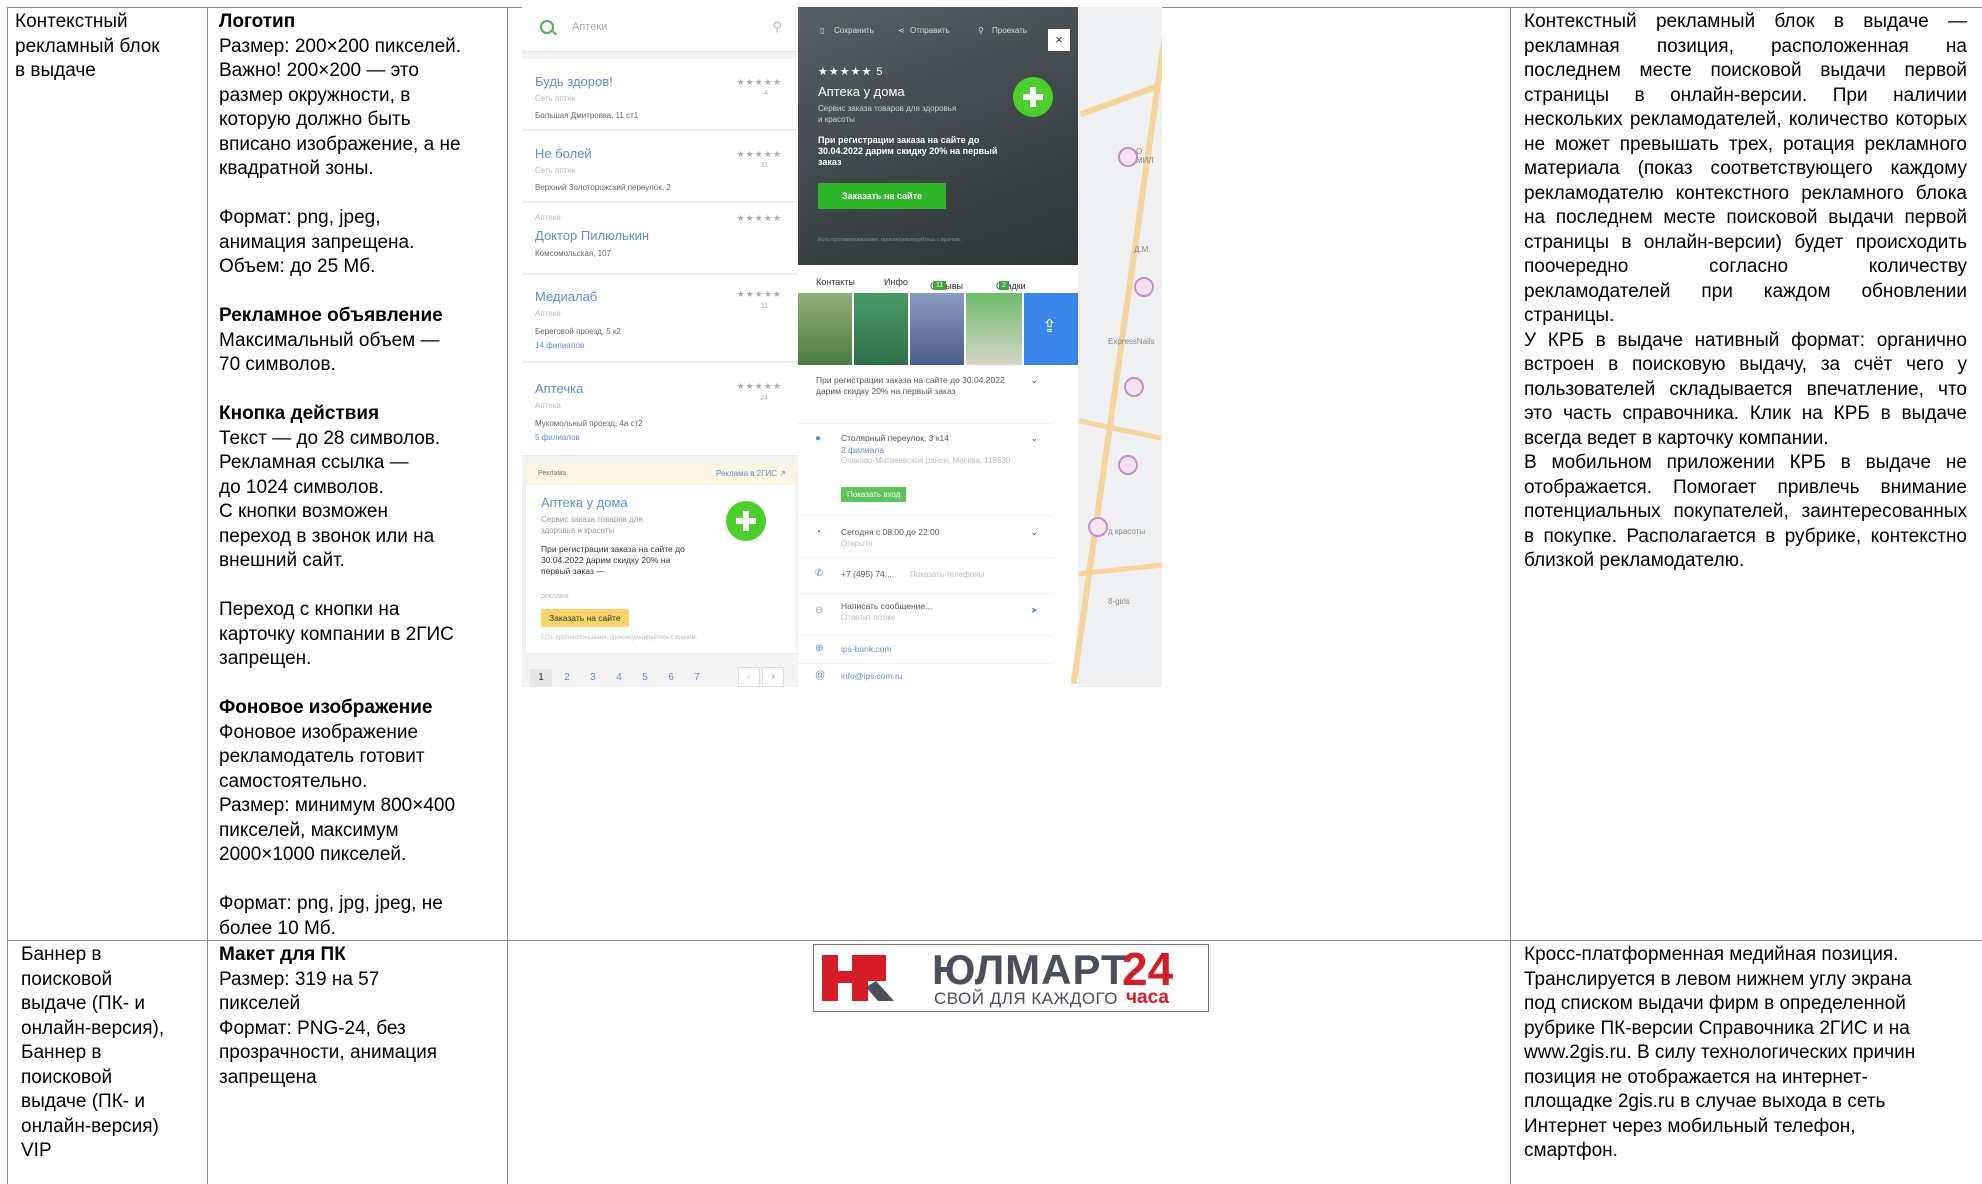  Describe the element at coordinates (926, 675) in the screenshot. I see `email-row: @ info@ips.com.ru` at that location.